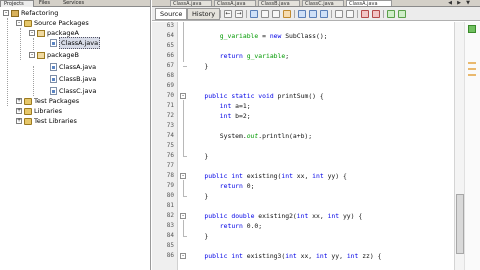 The image size is (480, 270). Describe the element at coordinates (313, 14) in the screenshot. I see `prev-bookmark-icon` at that location.